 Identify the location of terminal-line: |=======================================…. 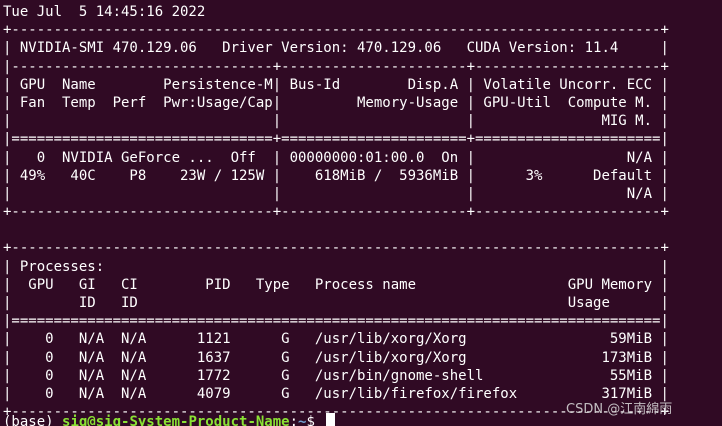
(336, 321).